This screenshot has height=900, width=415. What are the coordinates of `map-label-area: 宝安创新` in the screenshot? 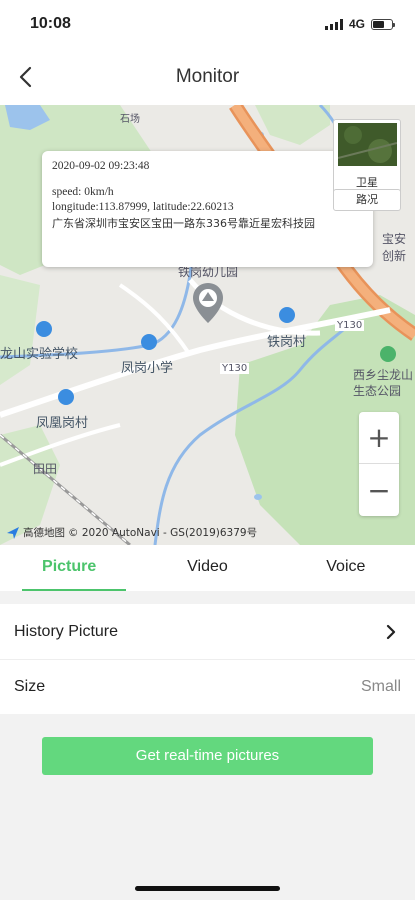 It's located at (394, 247).